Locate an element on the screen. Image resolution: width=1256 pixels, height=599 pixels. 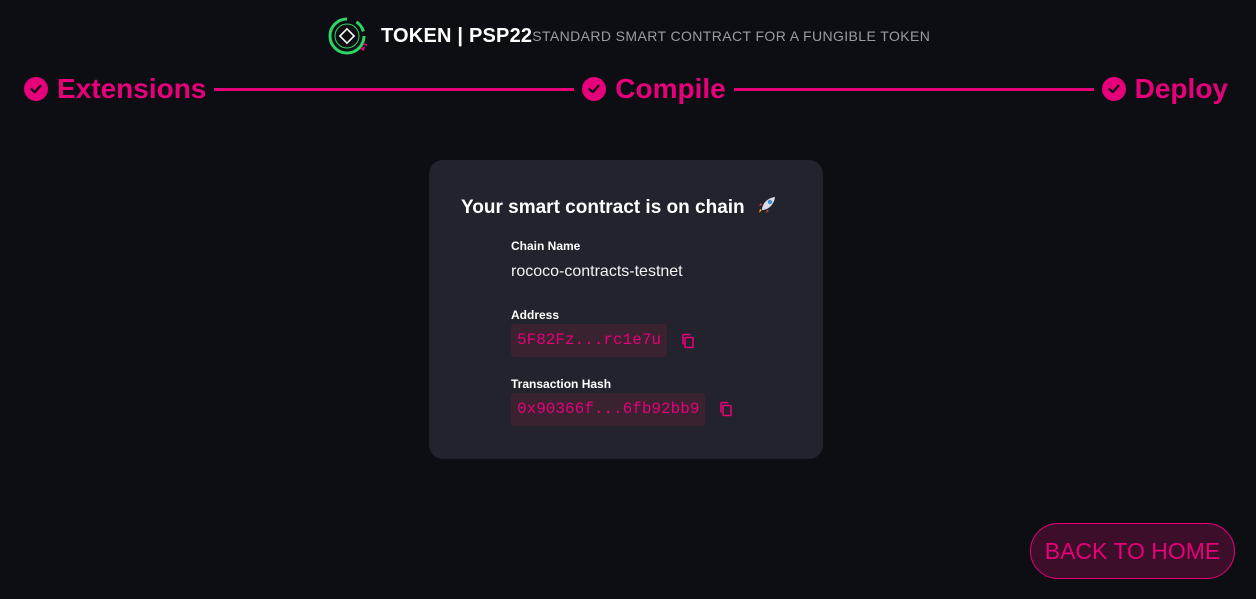
step-extensions: Extensions is located at coordinates (115, 89).